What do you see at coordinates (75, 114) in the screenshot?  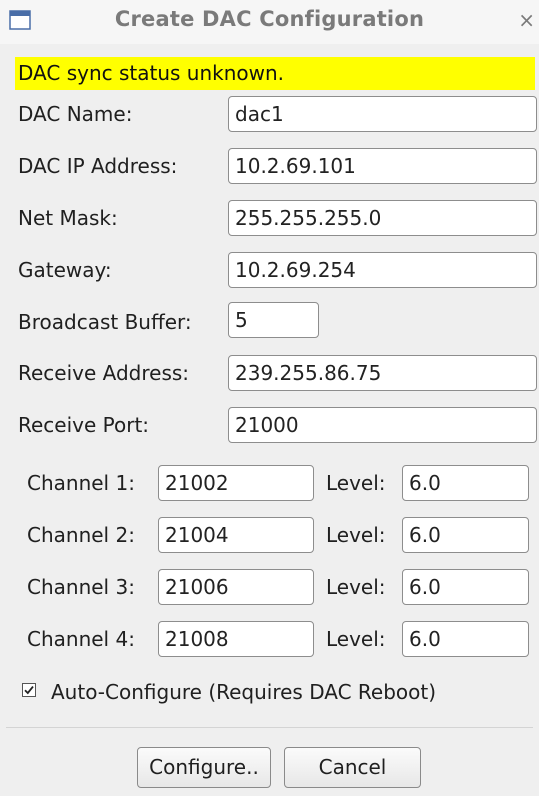 I see `dac-name-label: DAC Name:` at bounding box center [75, 114].